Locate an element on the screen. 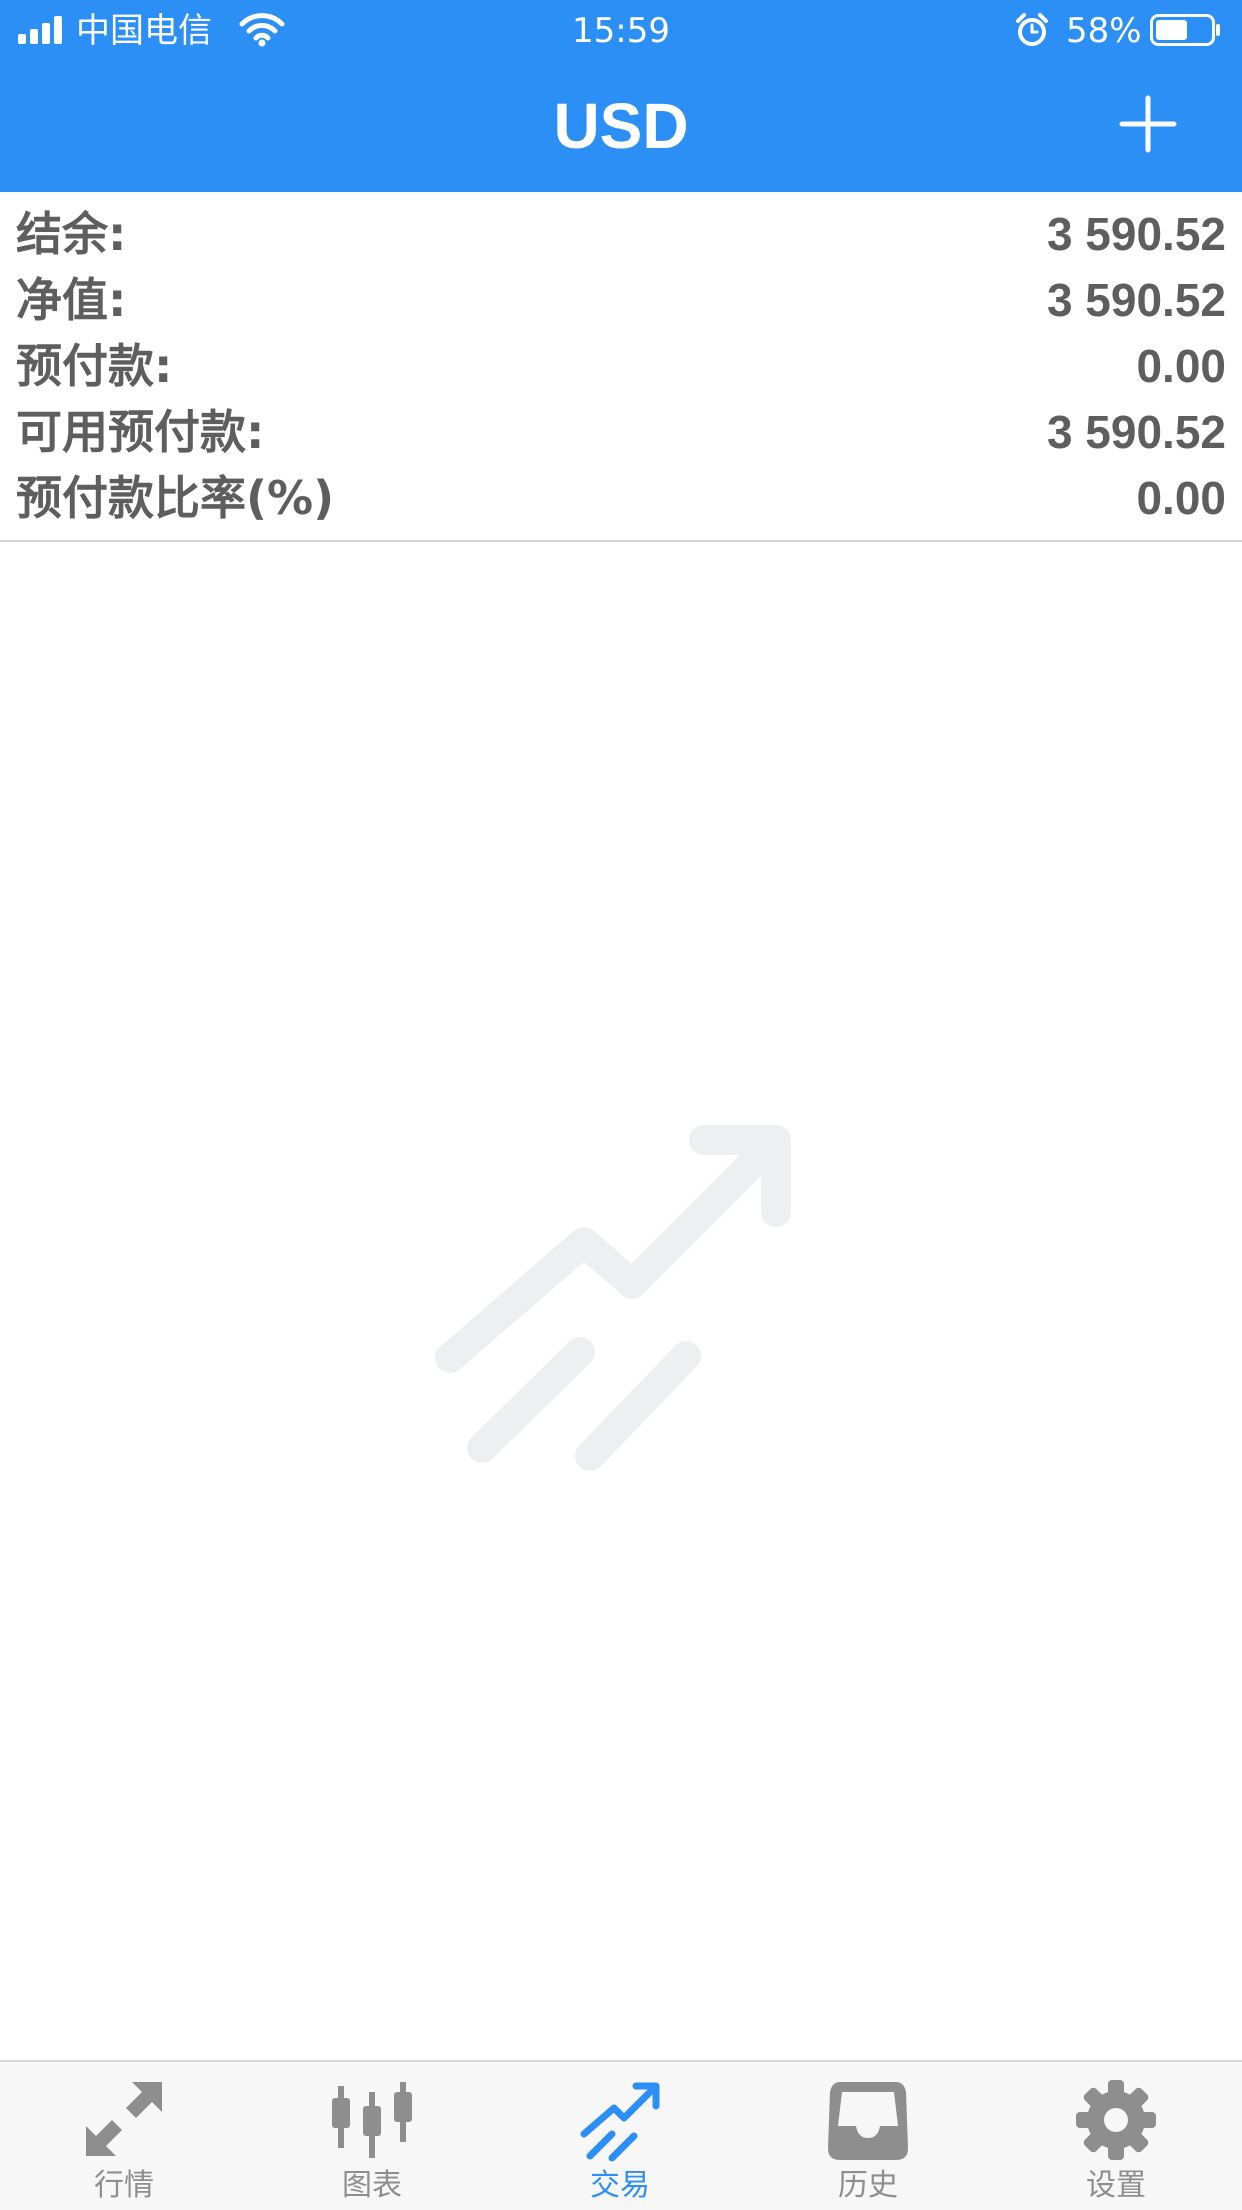  free-margin-value: 3 590.52 is located at coordinates (1136, 432).